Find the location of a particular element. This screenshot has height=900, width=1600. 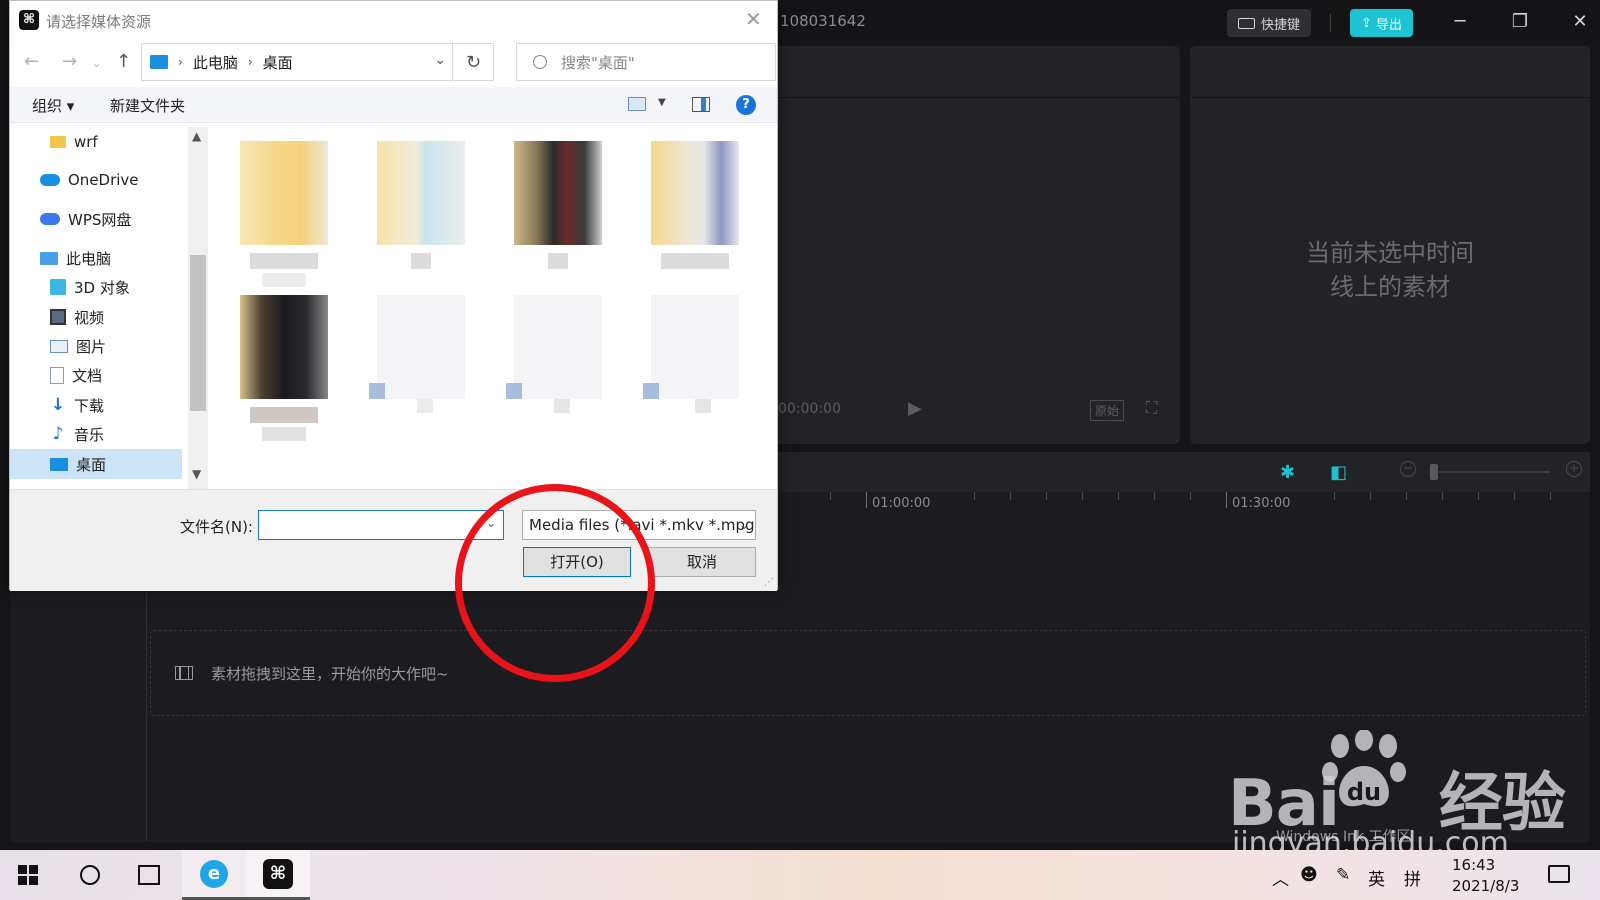

tree-item-downloads: ↓ 下载 is located at coordinates (116, 405).